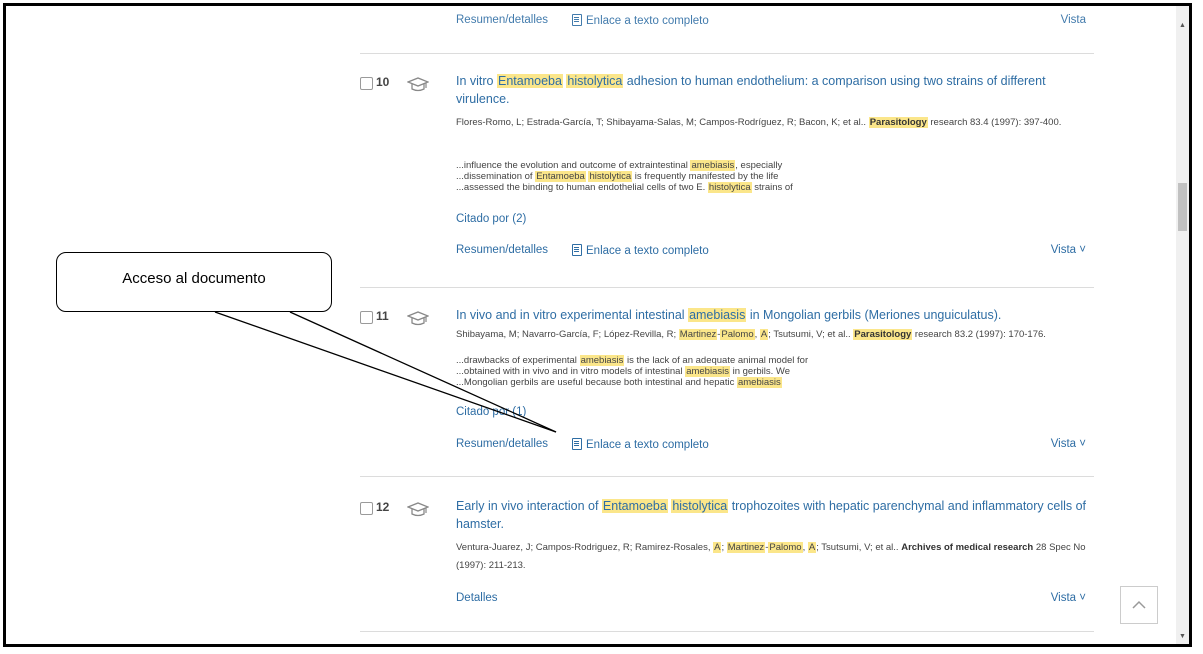 The image size is (1203, 654). I want to click on vertical-scrollbar: ▲ ▼, so click(1182, 325).